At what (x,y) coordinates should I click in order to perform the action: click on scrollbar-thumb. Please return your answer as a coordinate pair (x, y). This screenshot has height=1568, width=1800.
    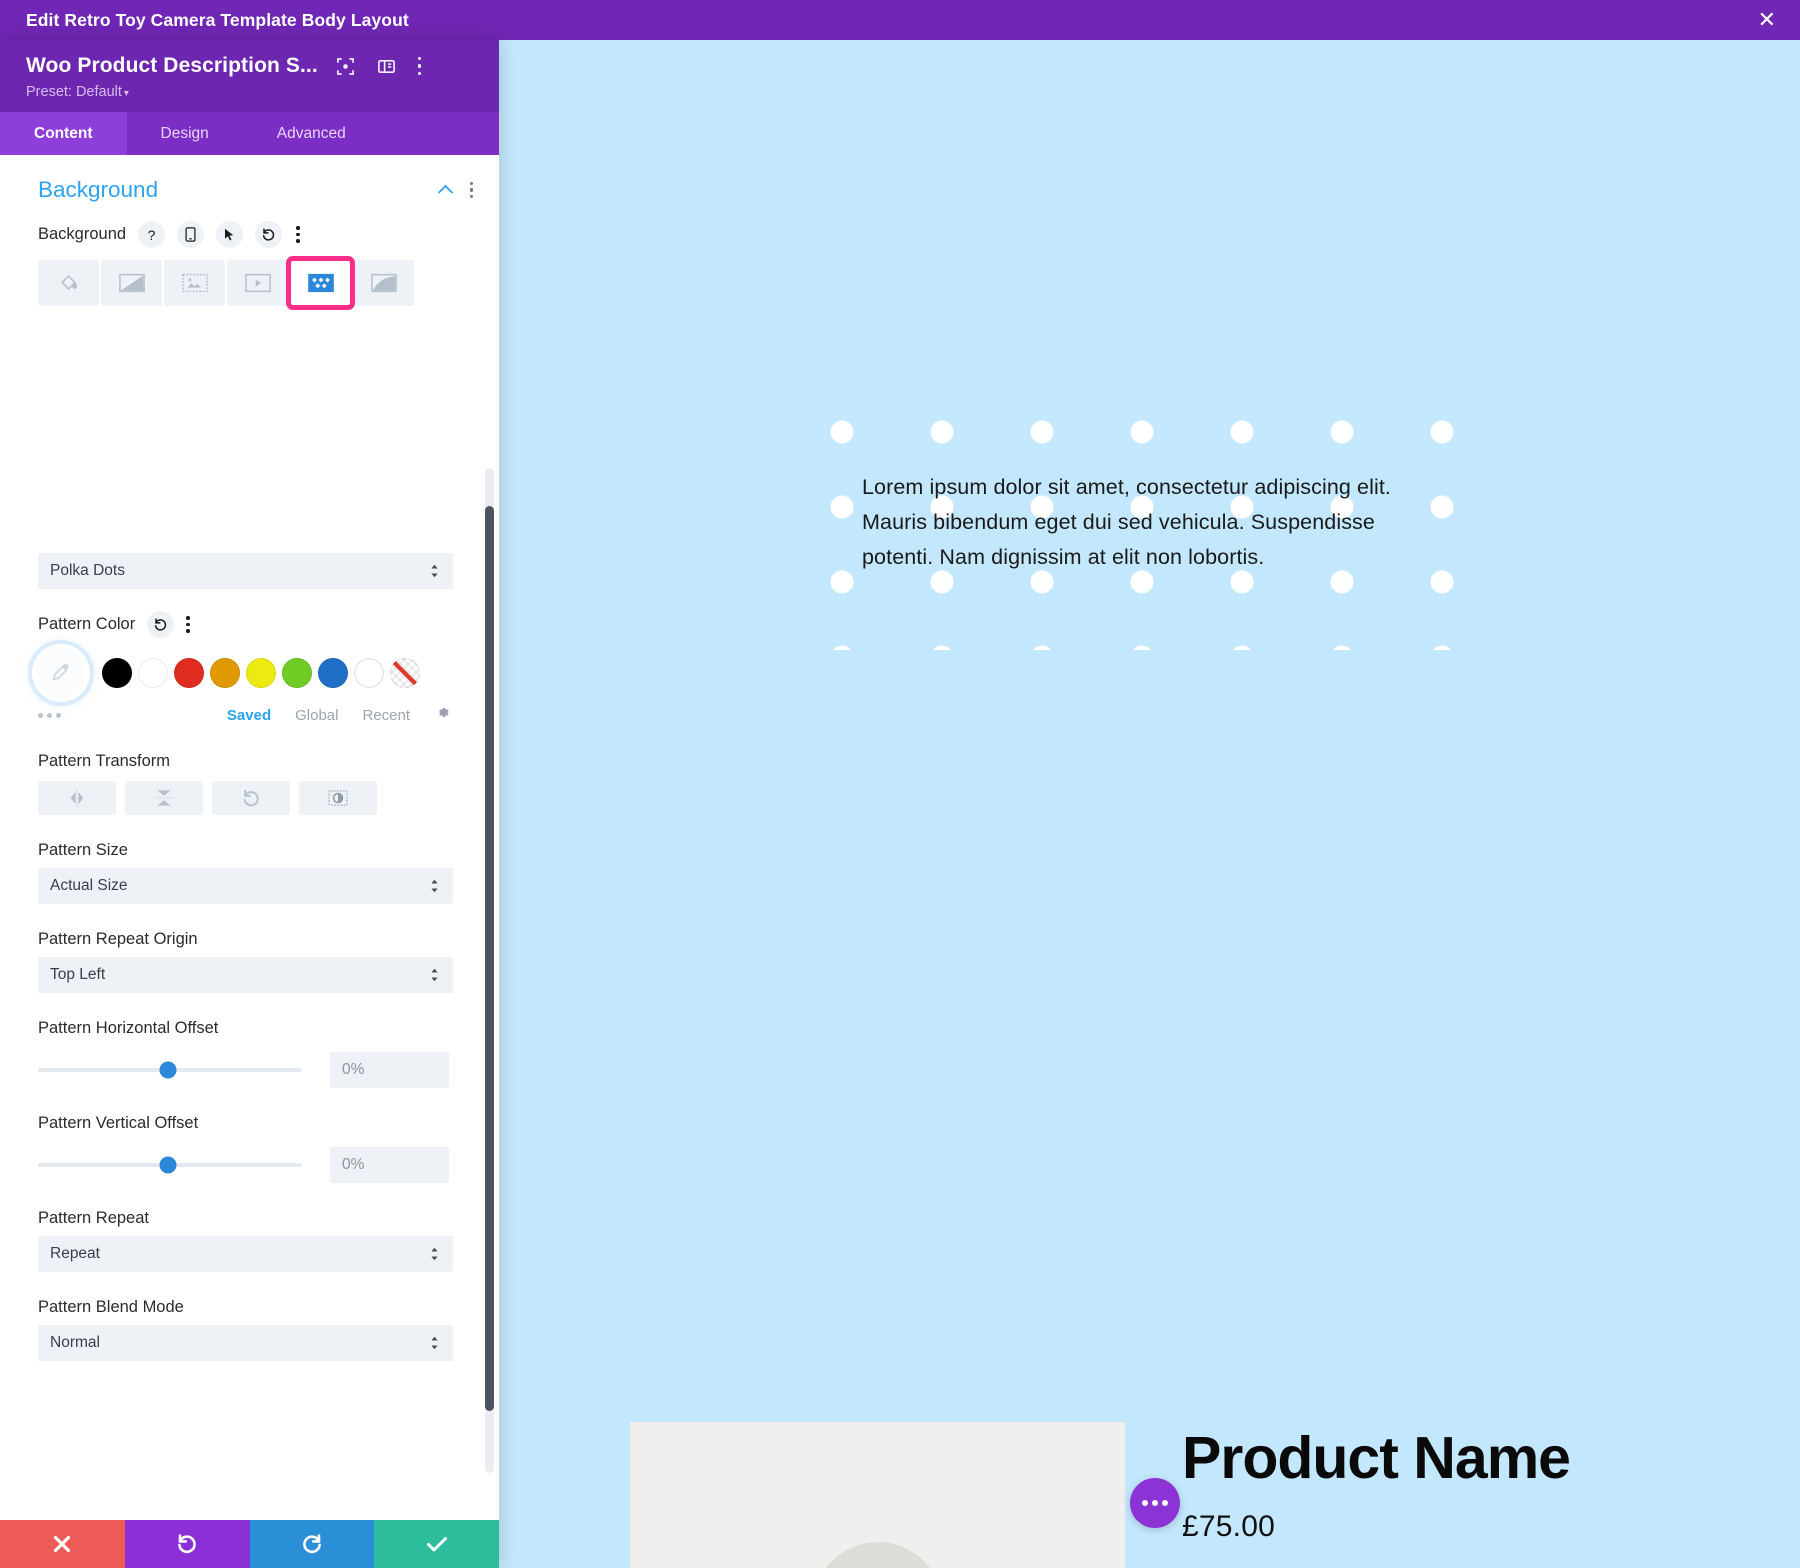
    Looking at the image, I should click on (489, 958).